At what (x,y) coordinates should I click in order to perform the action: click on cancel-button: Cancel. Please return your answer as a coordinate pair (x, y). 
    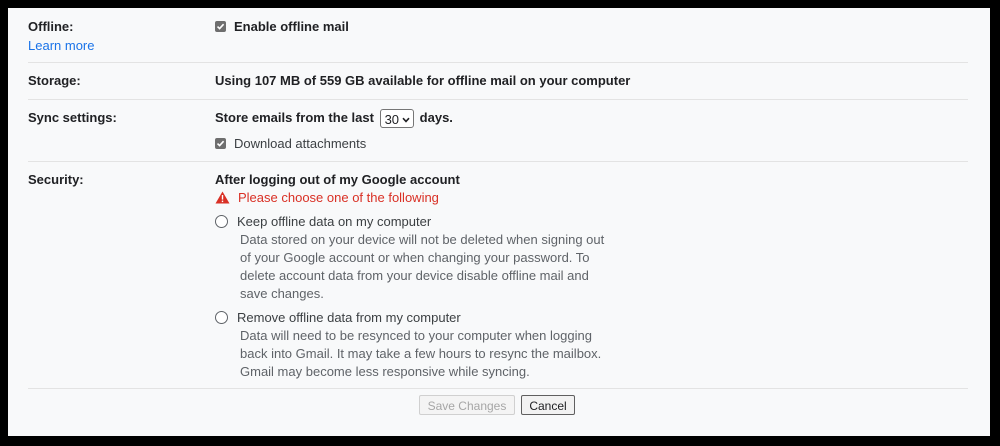
    Looking at the image, I should click on (548, 405).